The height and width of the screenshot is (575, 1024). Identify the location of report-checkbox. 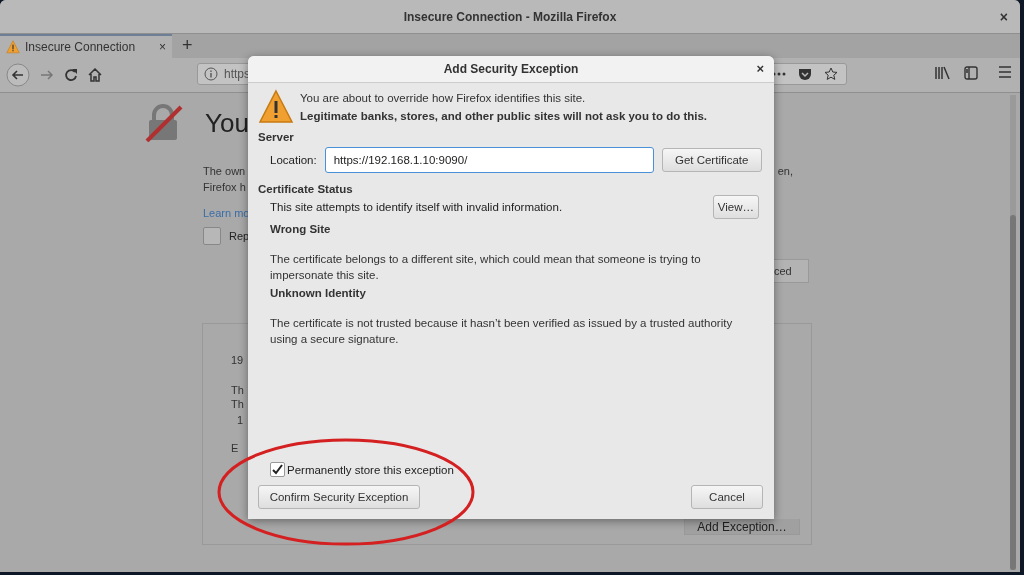
(212, 236).